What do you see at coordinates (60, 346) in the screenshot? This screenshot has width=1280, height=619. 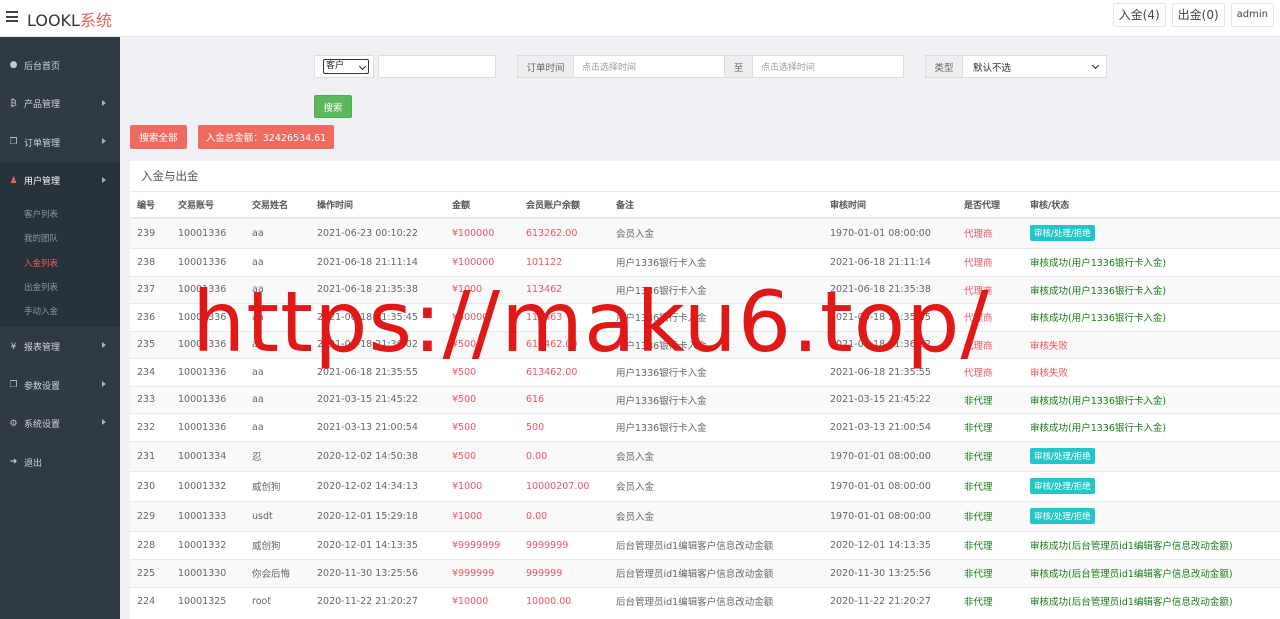 I see `sidebar-item-reports: ¥ 报表管理` at bounding box center [60, 346].